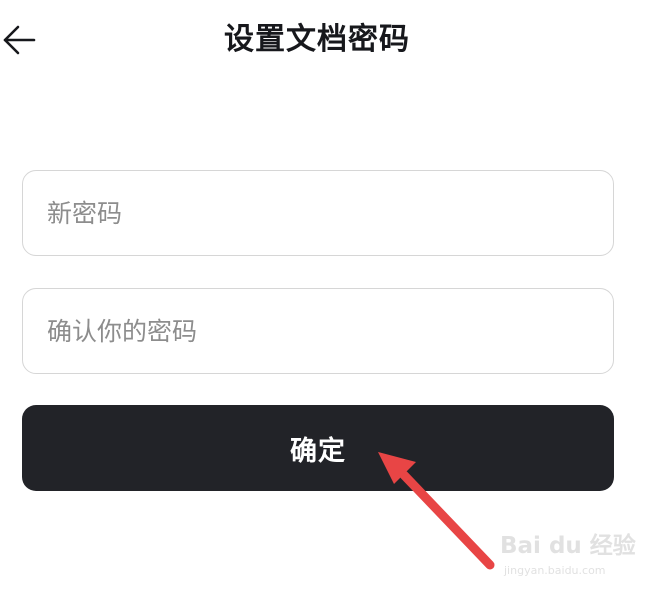 Image resolution: width=654 pixels, height=598 pixels. I want to click on confirm-password-field, so click(318, 331).